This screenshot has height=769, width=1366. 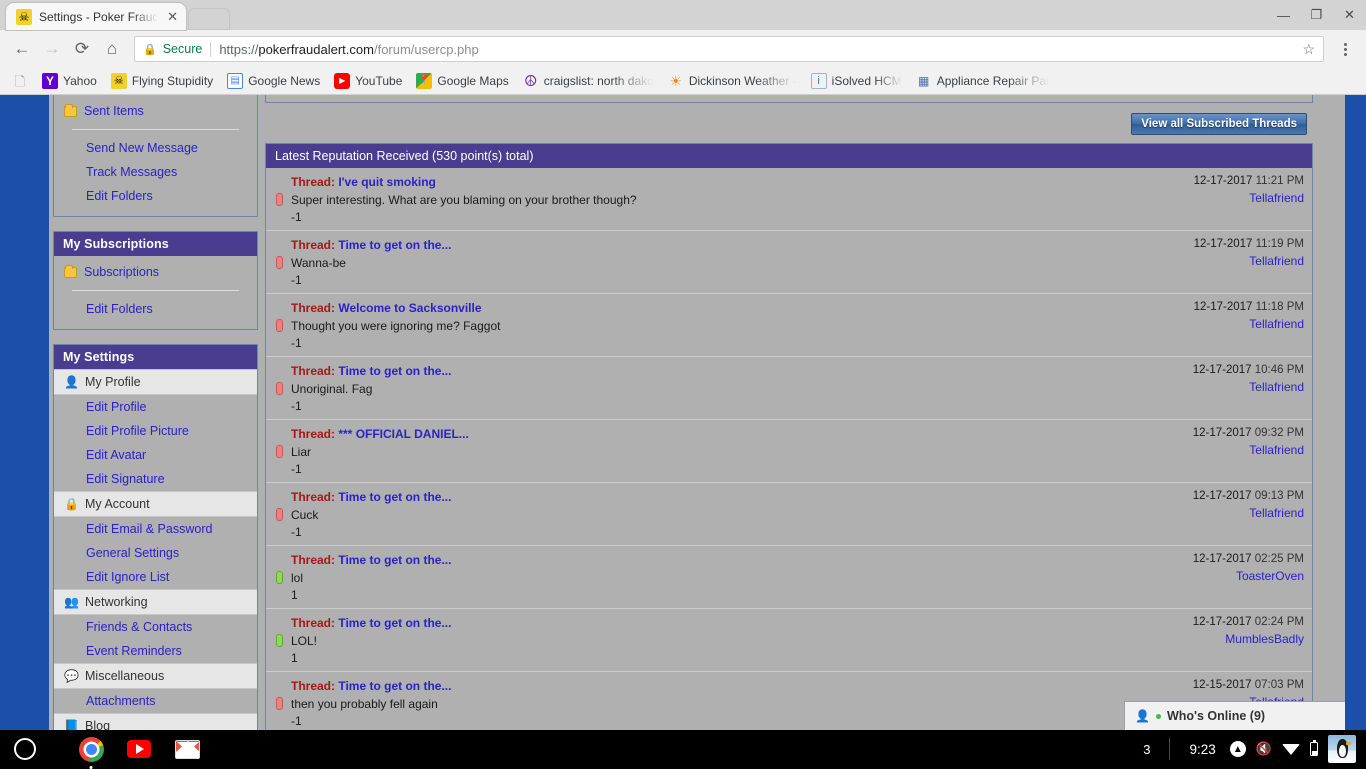 I want to click on sidebar-item-subs-edit-folders: Edit Folders, so click(x=155, y=309).